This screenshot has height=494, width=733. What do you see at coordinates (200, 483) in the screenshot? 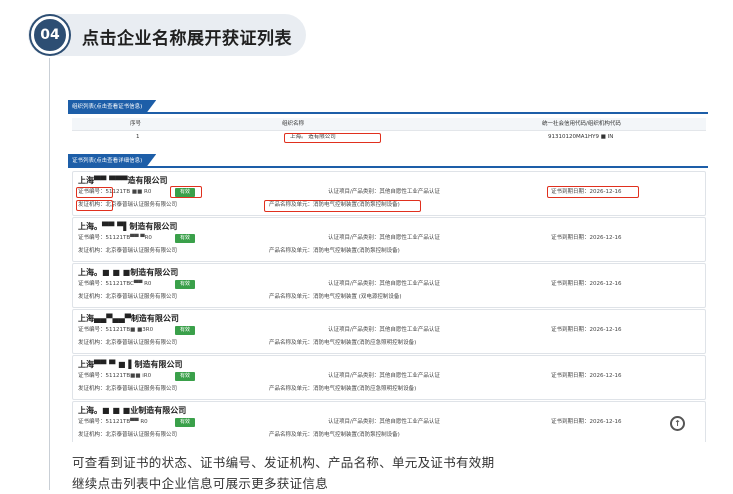
I see `caption-line-2: 继续点击列表中企业信息可展示更多获证信息` at bounding box center [200, 483].